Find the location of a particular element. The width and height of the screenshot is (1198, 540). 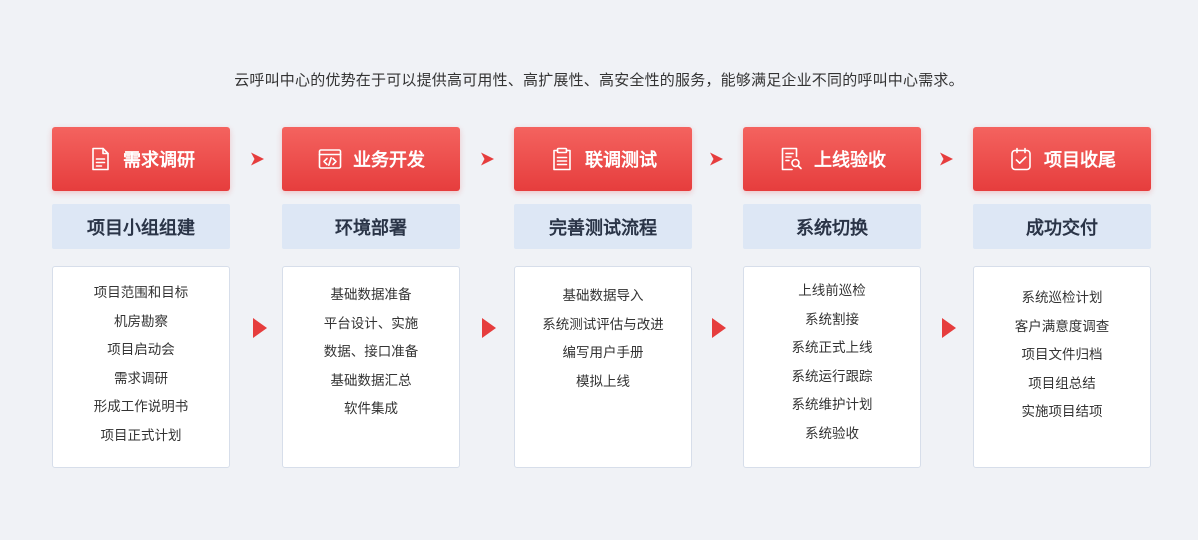

list-item: 项目组总结 is located at coordinates (1062, 383).